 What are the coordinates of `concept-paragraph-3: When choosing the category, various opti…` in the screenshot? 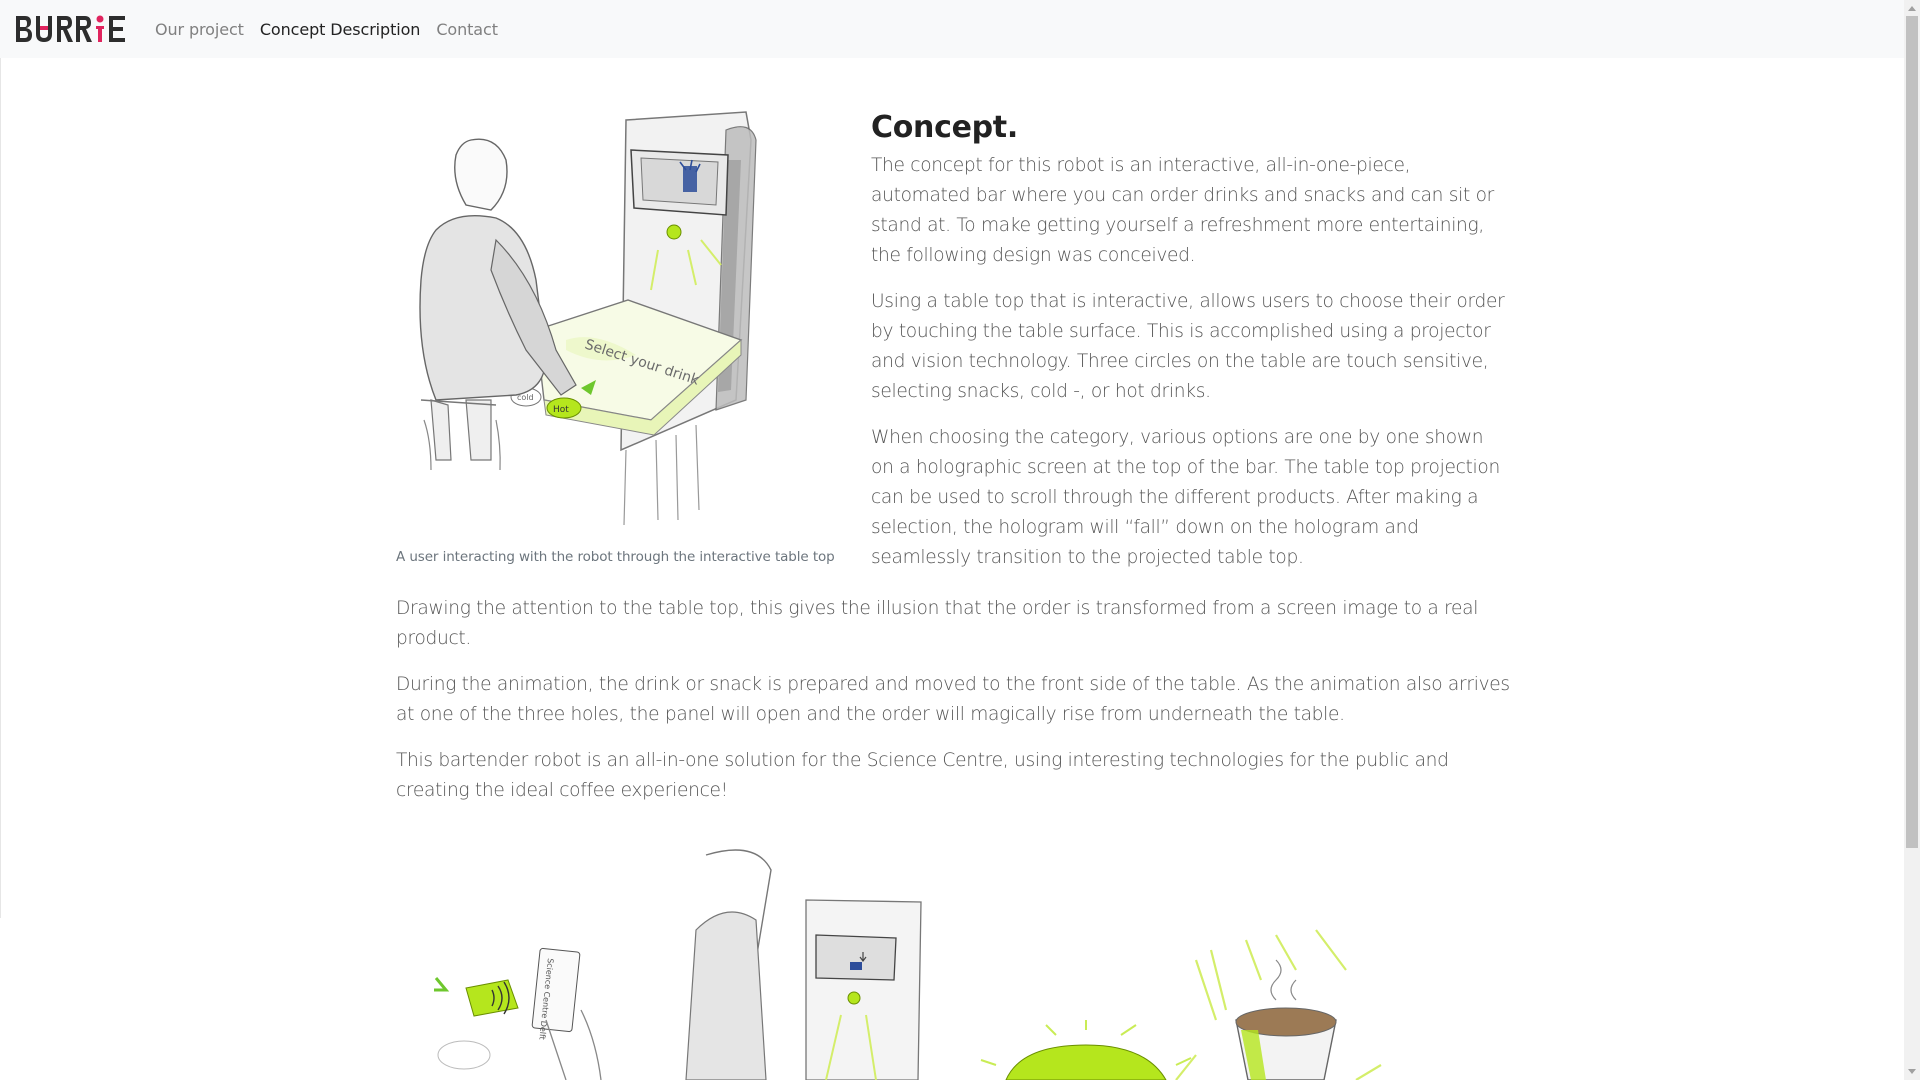 It's located at (1185, 497).